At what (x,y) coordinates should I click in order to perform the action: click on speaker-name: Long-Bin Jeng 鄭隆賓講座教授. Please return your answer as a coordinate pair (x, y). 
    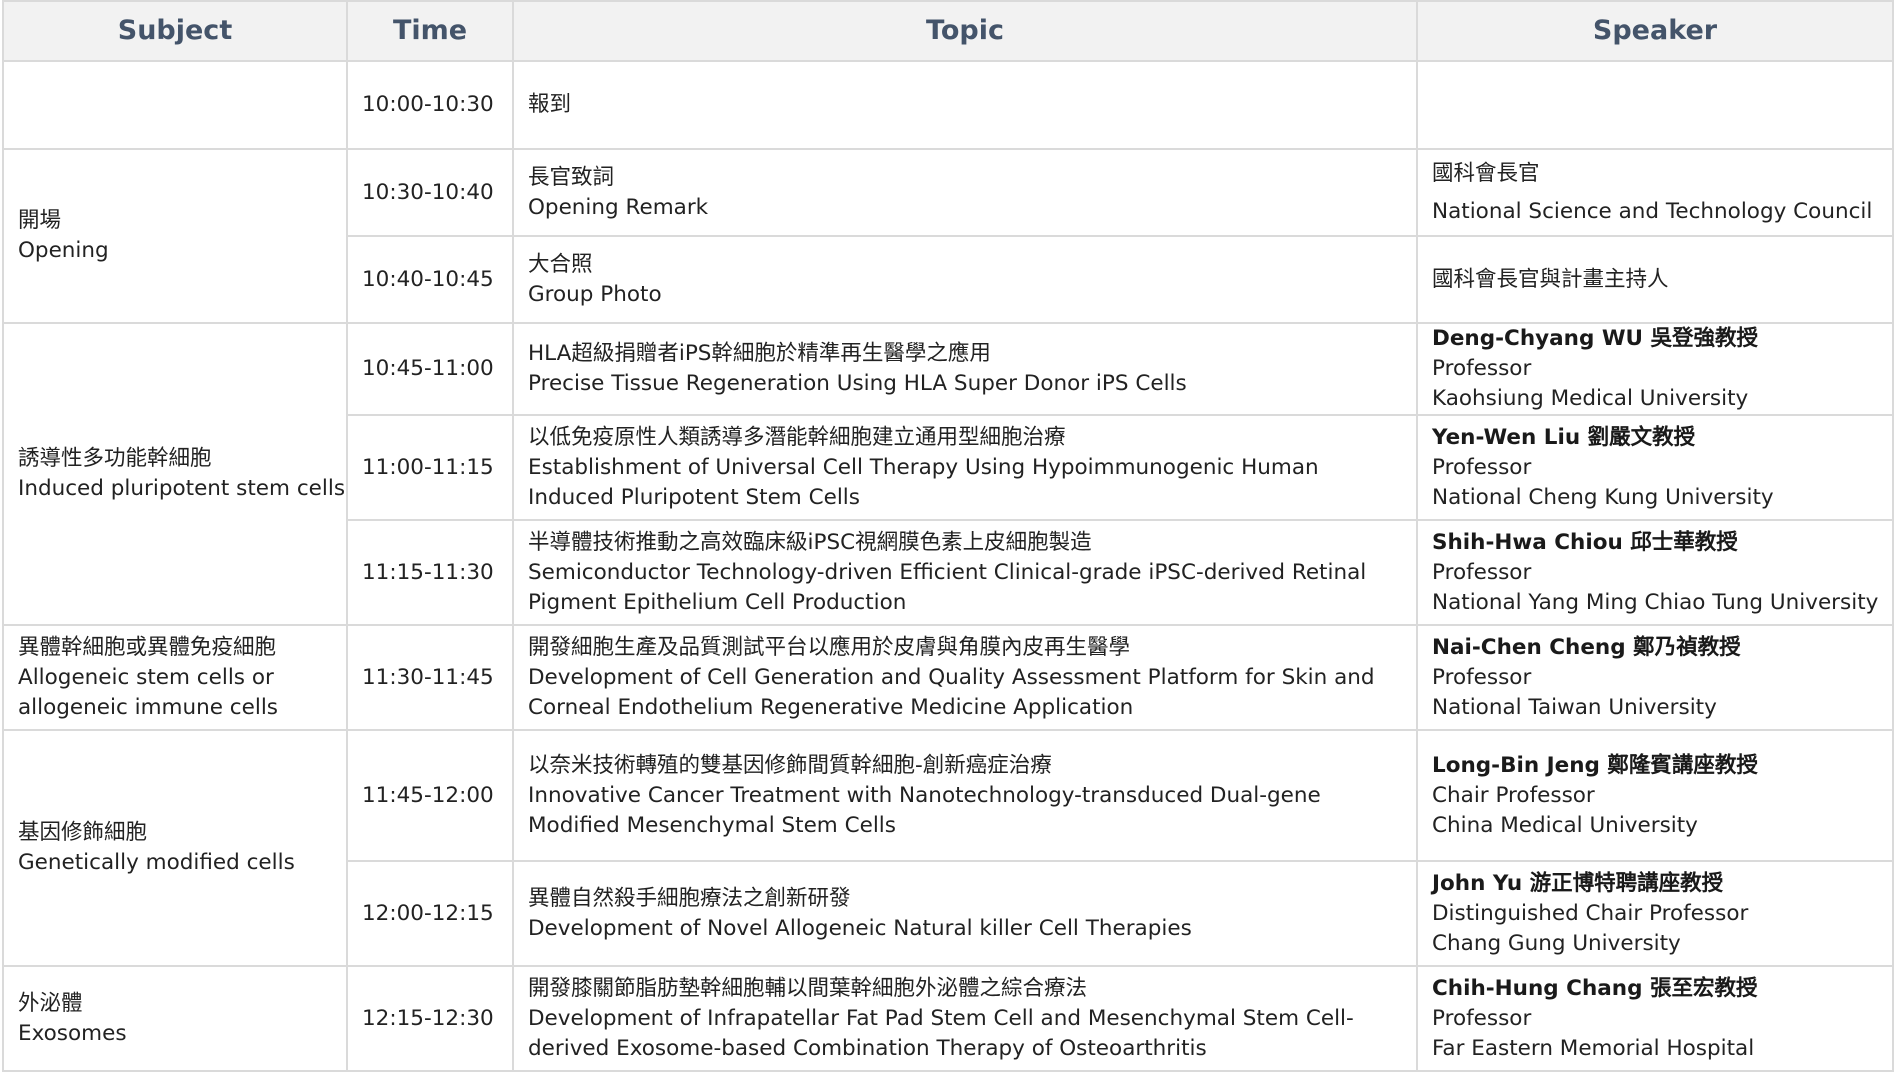
    Looking at the image, I should click on (1595, 765).